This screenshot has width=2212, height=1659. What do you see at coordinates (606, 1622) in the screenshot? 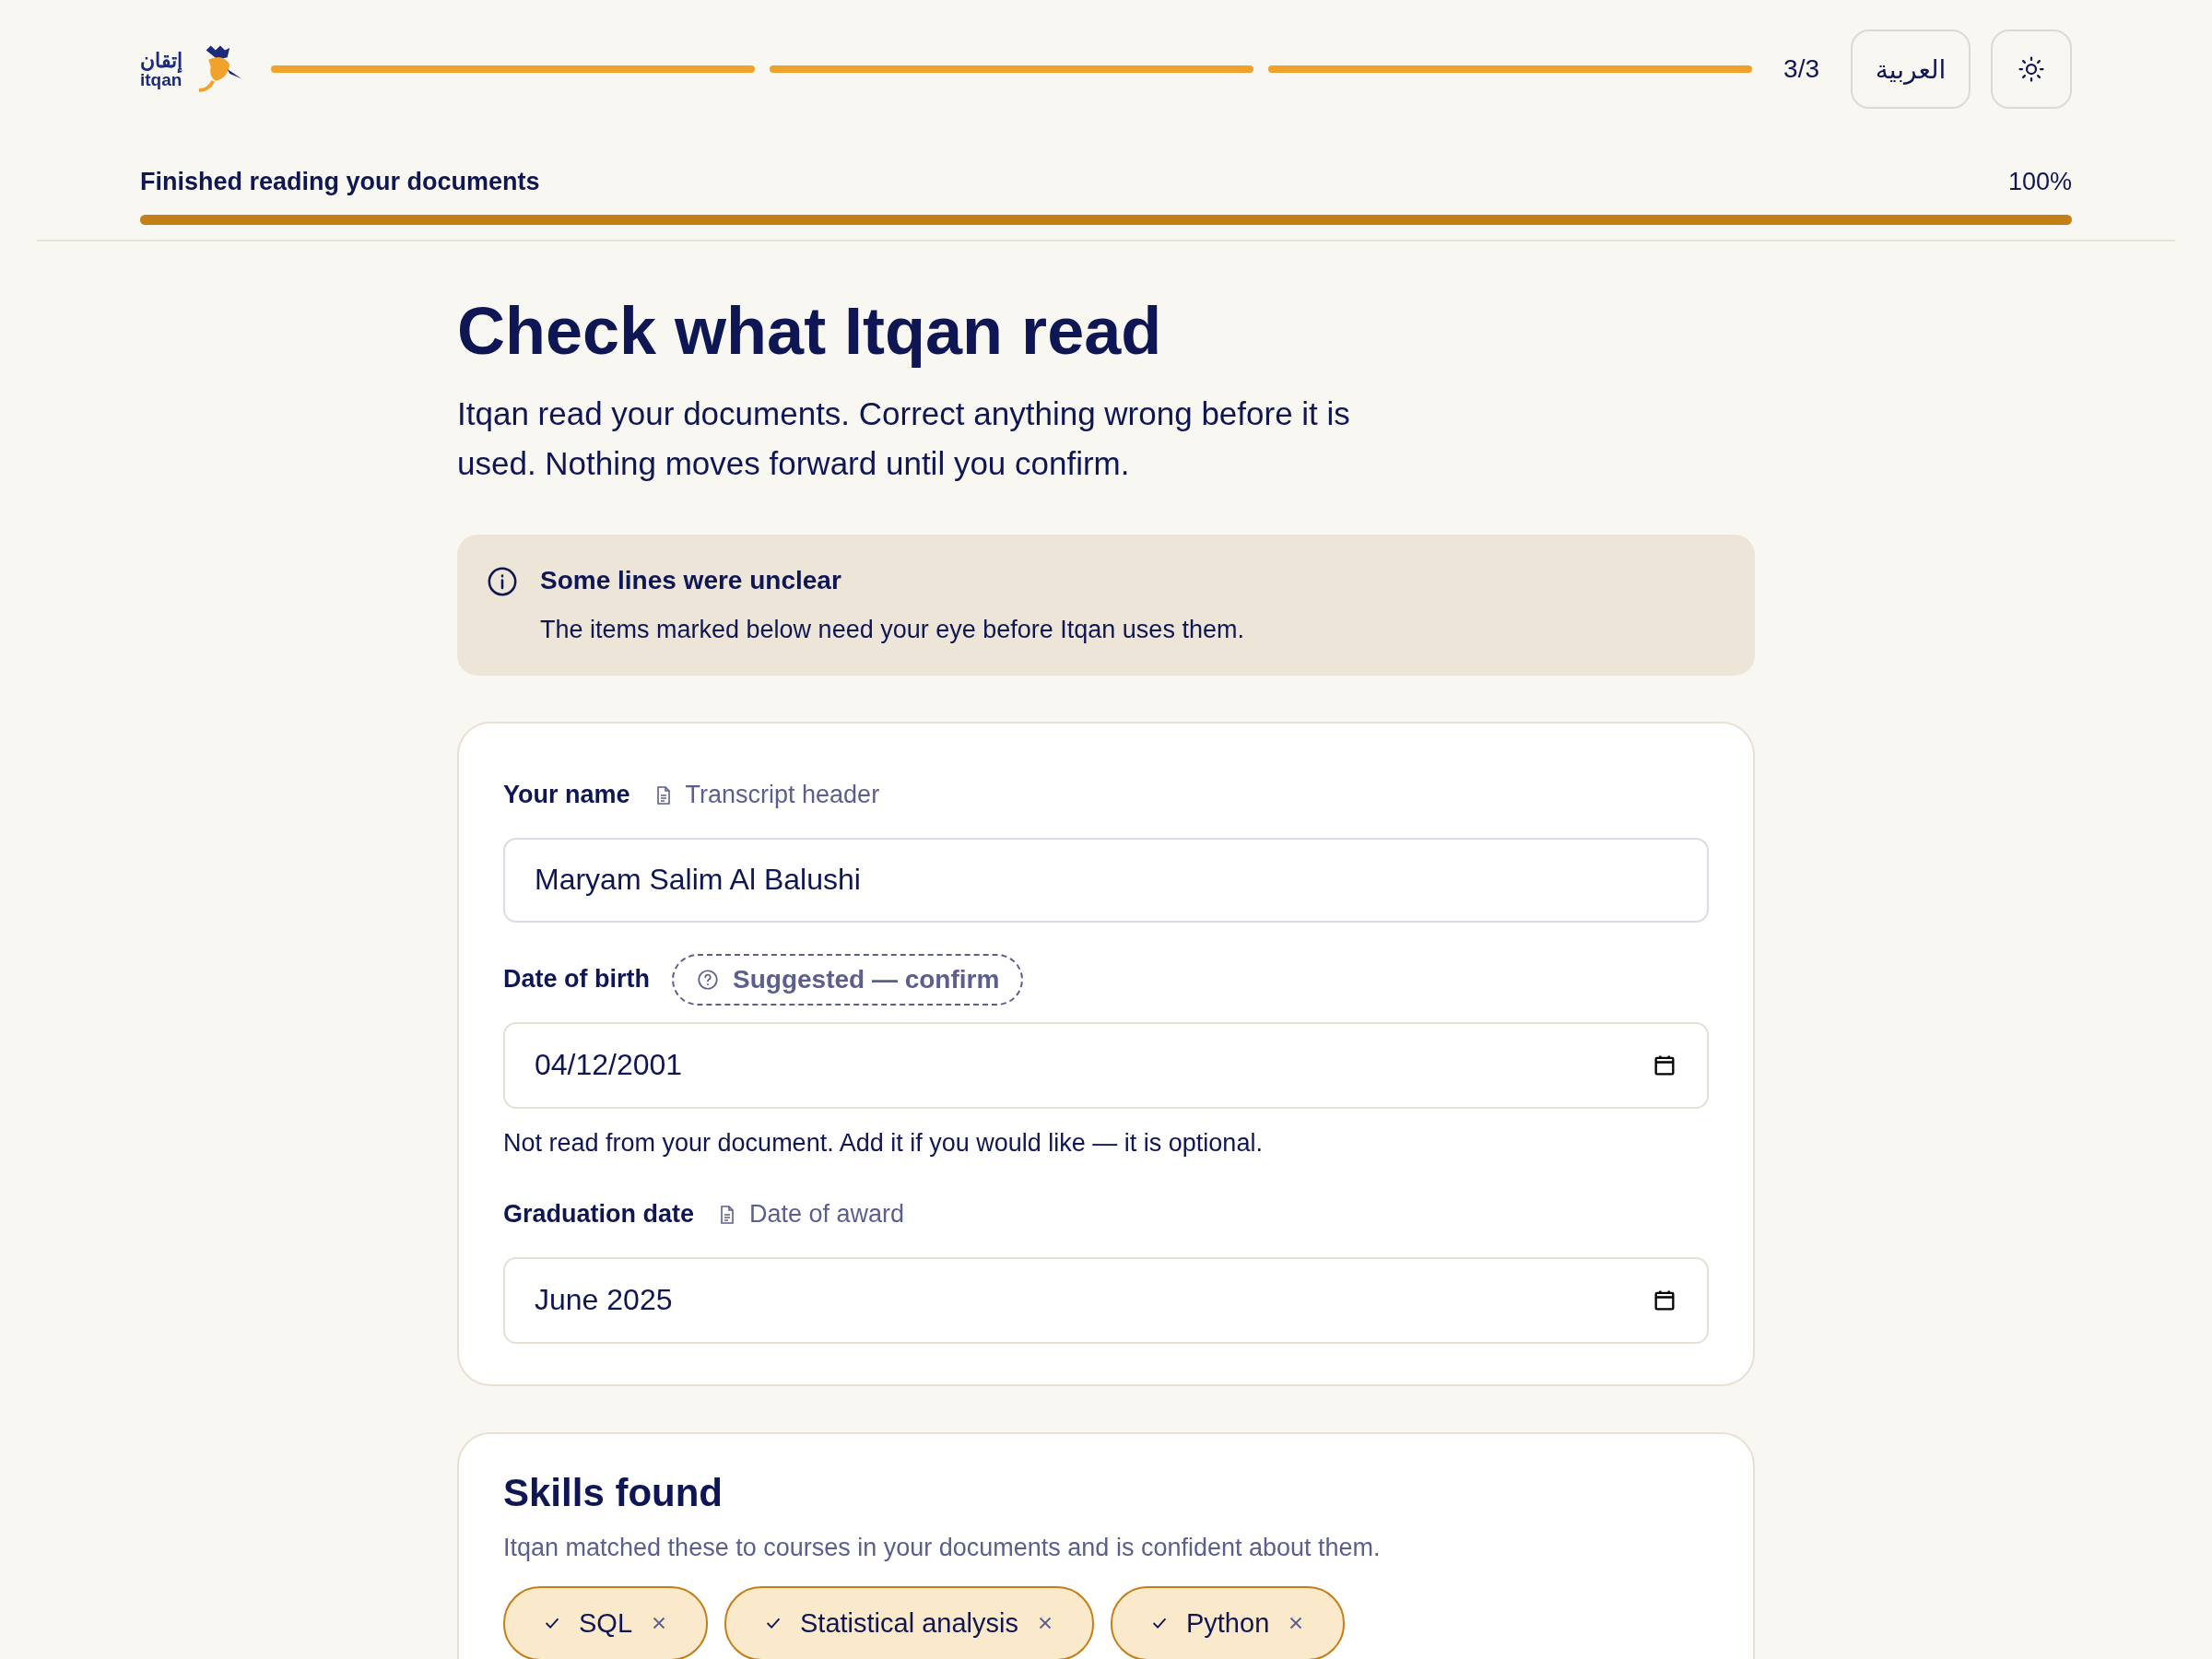
I see `skill-chip: SQL` at bounding box center [606, 1622].